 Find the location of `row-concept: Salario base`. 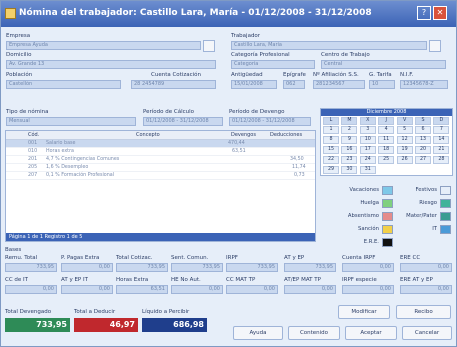

row-concept: Salario base is located at coordinates (61, 143).